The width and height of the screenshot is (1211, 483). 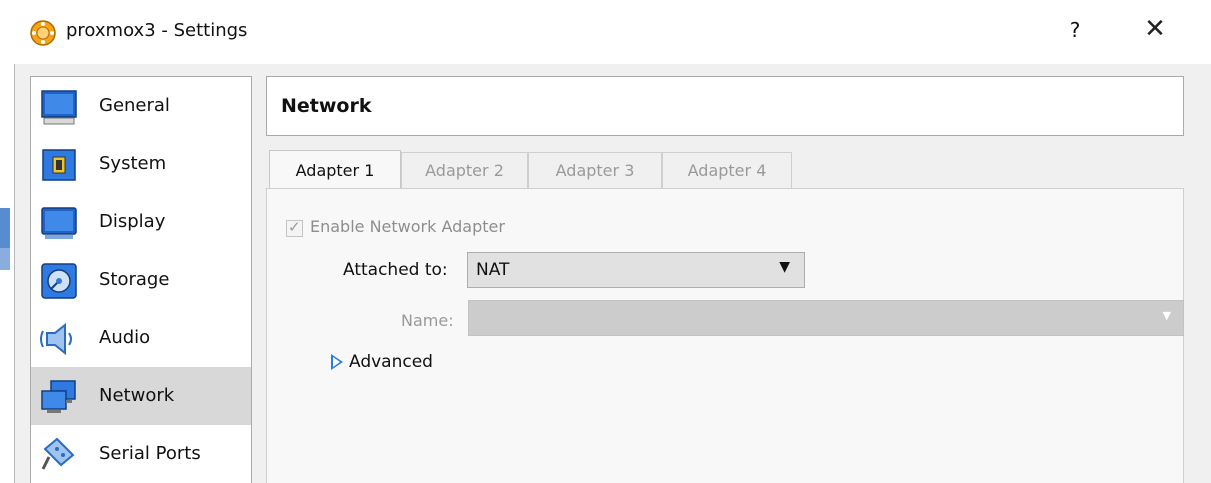 I want to click on close-button: ✕, so click(x=1155, y=29).